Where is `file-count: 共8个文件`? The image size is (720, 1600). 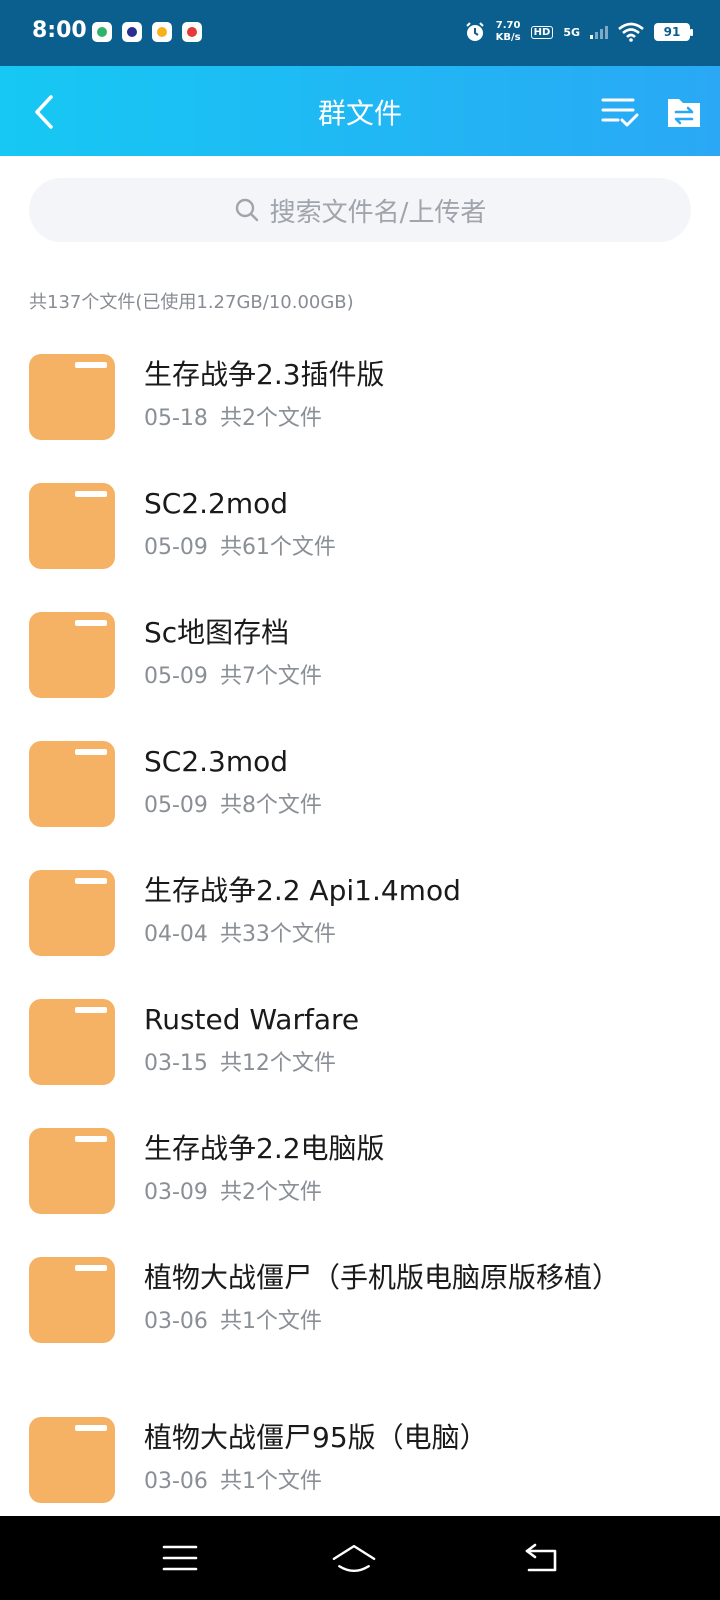 file-count: 共8个文件 is located at coordinates (270, 805).